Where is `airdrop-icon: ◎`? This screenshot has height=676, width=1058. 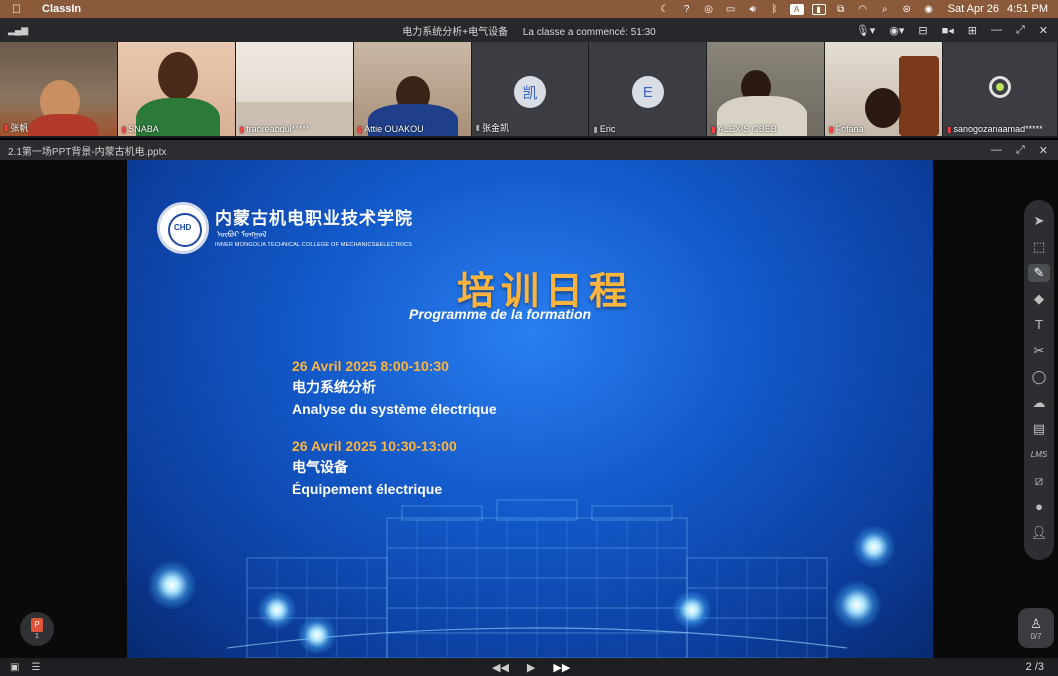 airdrop-icon: ◎ is located at coordinates (709, 9).